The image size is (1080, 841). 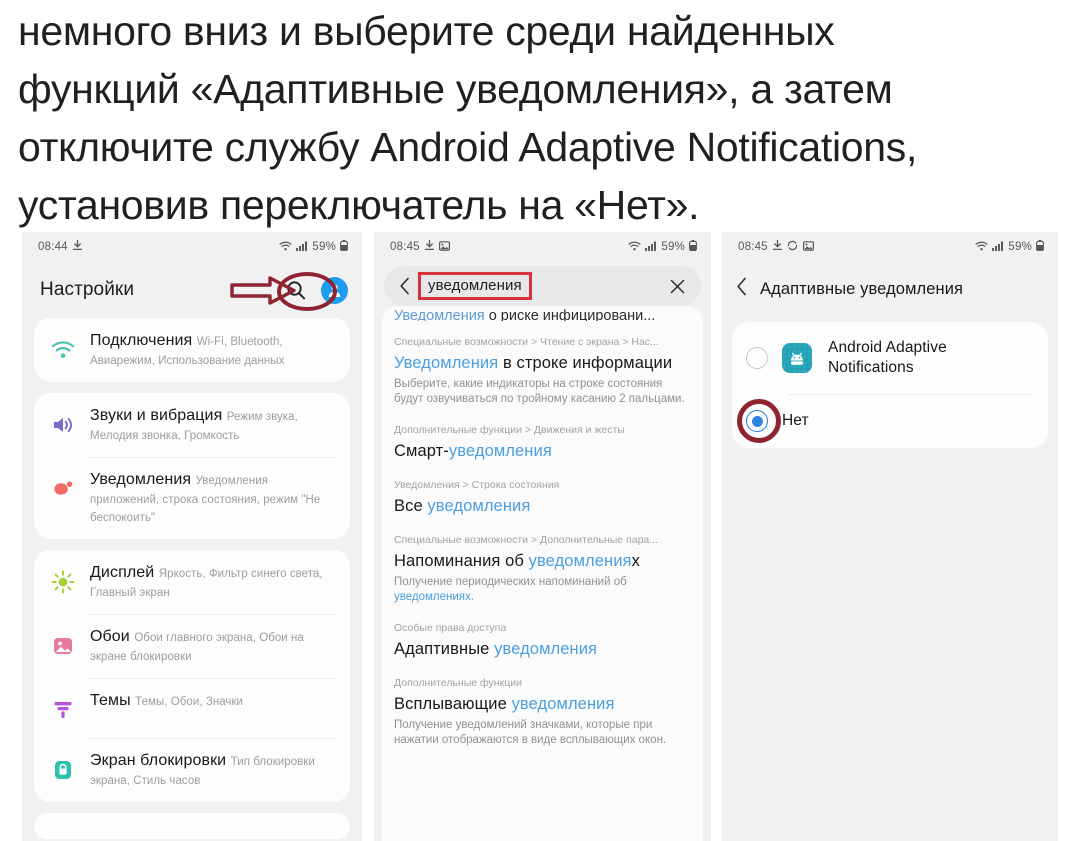 What do you see at coordinates (63, 425) in the screenshot?
I see `speaker-icon` at bounding box center [63, 425].